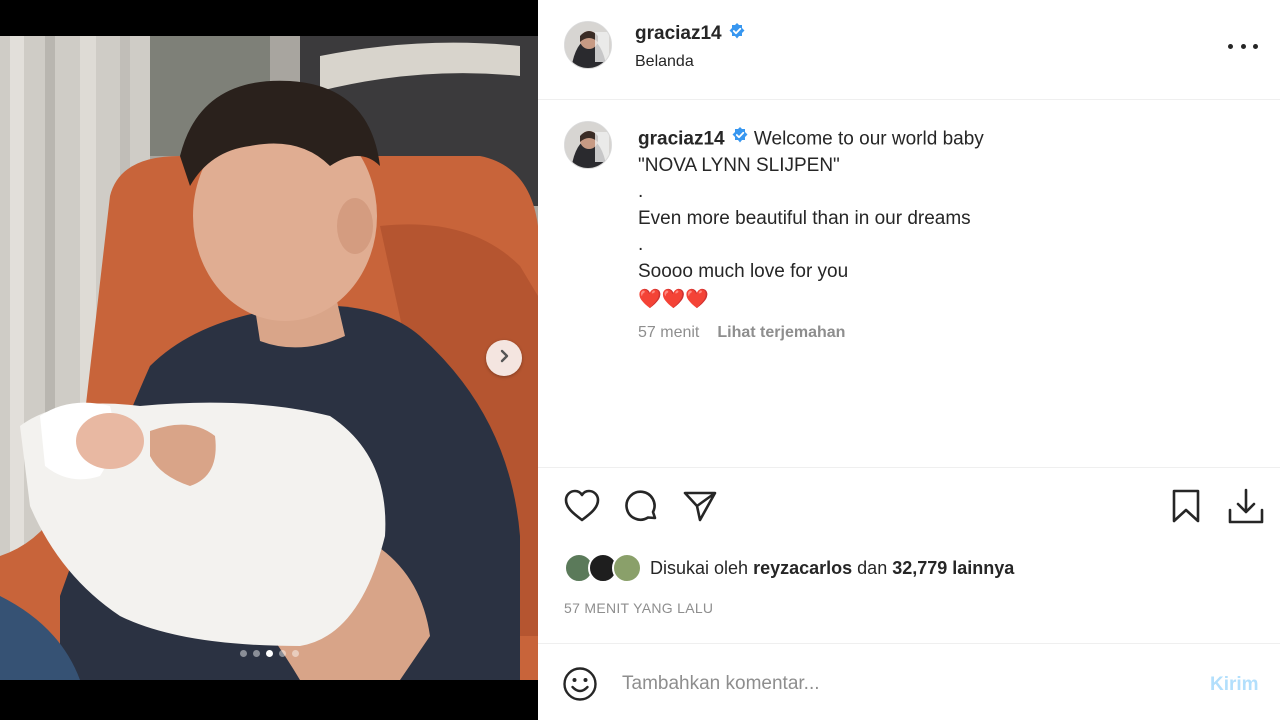 Image resolution: width=1280 pixels, height=720 pixels. Describe the element at coordinates (804, 218) in the screenshot. I see `caption-line: Even more beautiful than in our dreams` at that location.